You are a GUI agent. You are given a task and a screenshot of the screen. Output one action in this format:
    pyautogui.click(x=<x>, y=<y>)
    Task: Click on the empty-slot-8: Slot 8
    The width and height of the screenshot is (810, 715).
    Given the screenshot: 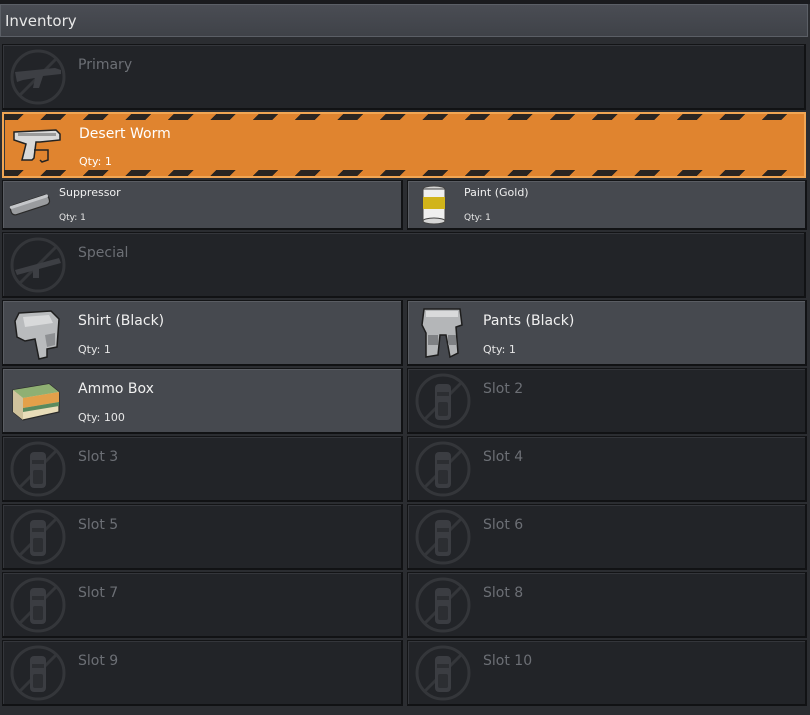 What is the action you would take?
    pyautogui.click(x=607, y=605)
    